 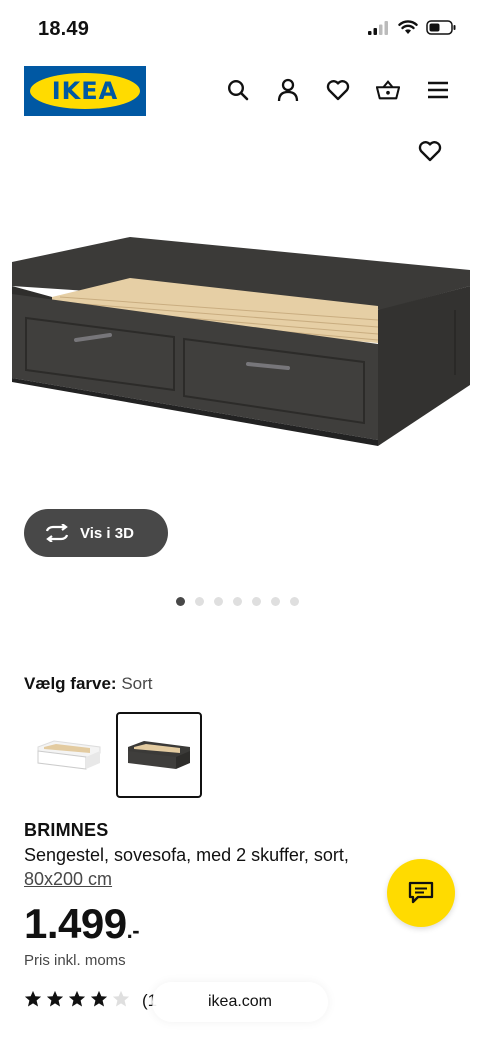 I want to click on browser-url-bar: ikea.com, so click(x=240, y=1002).